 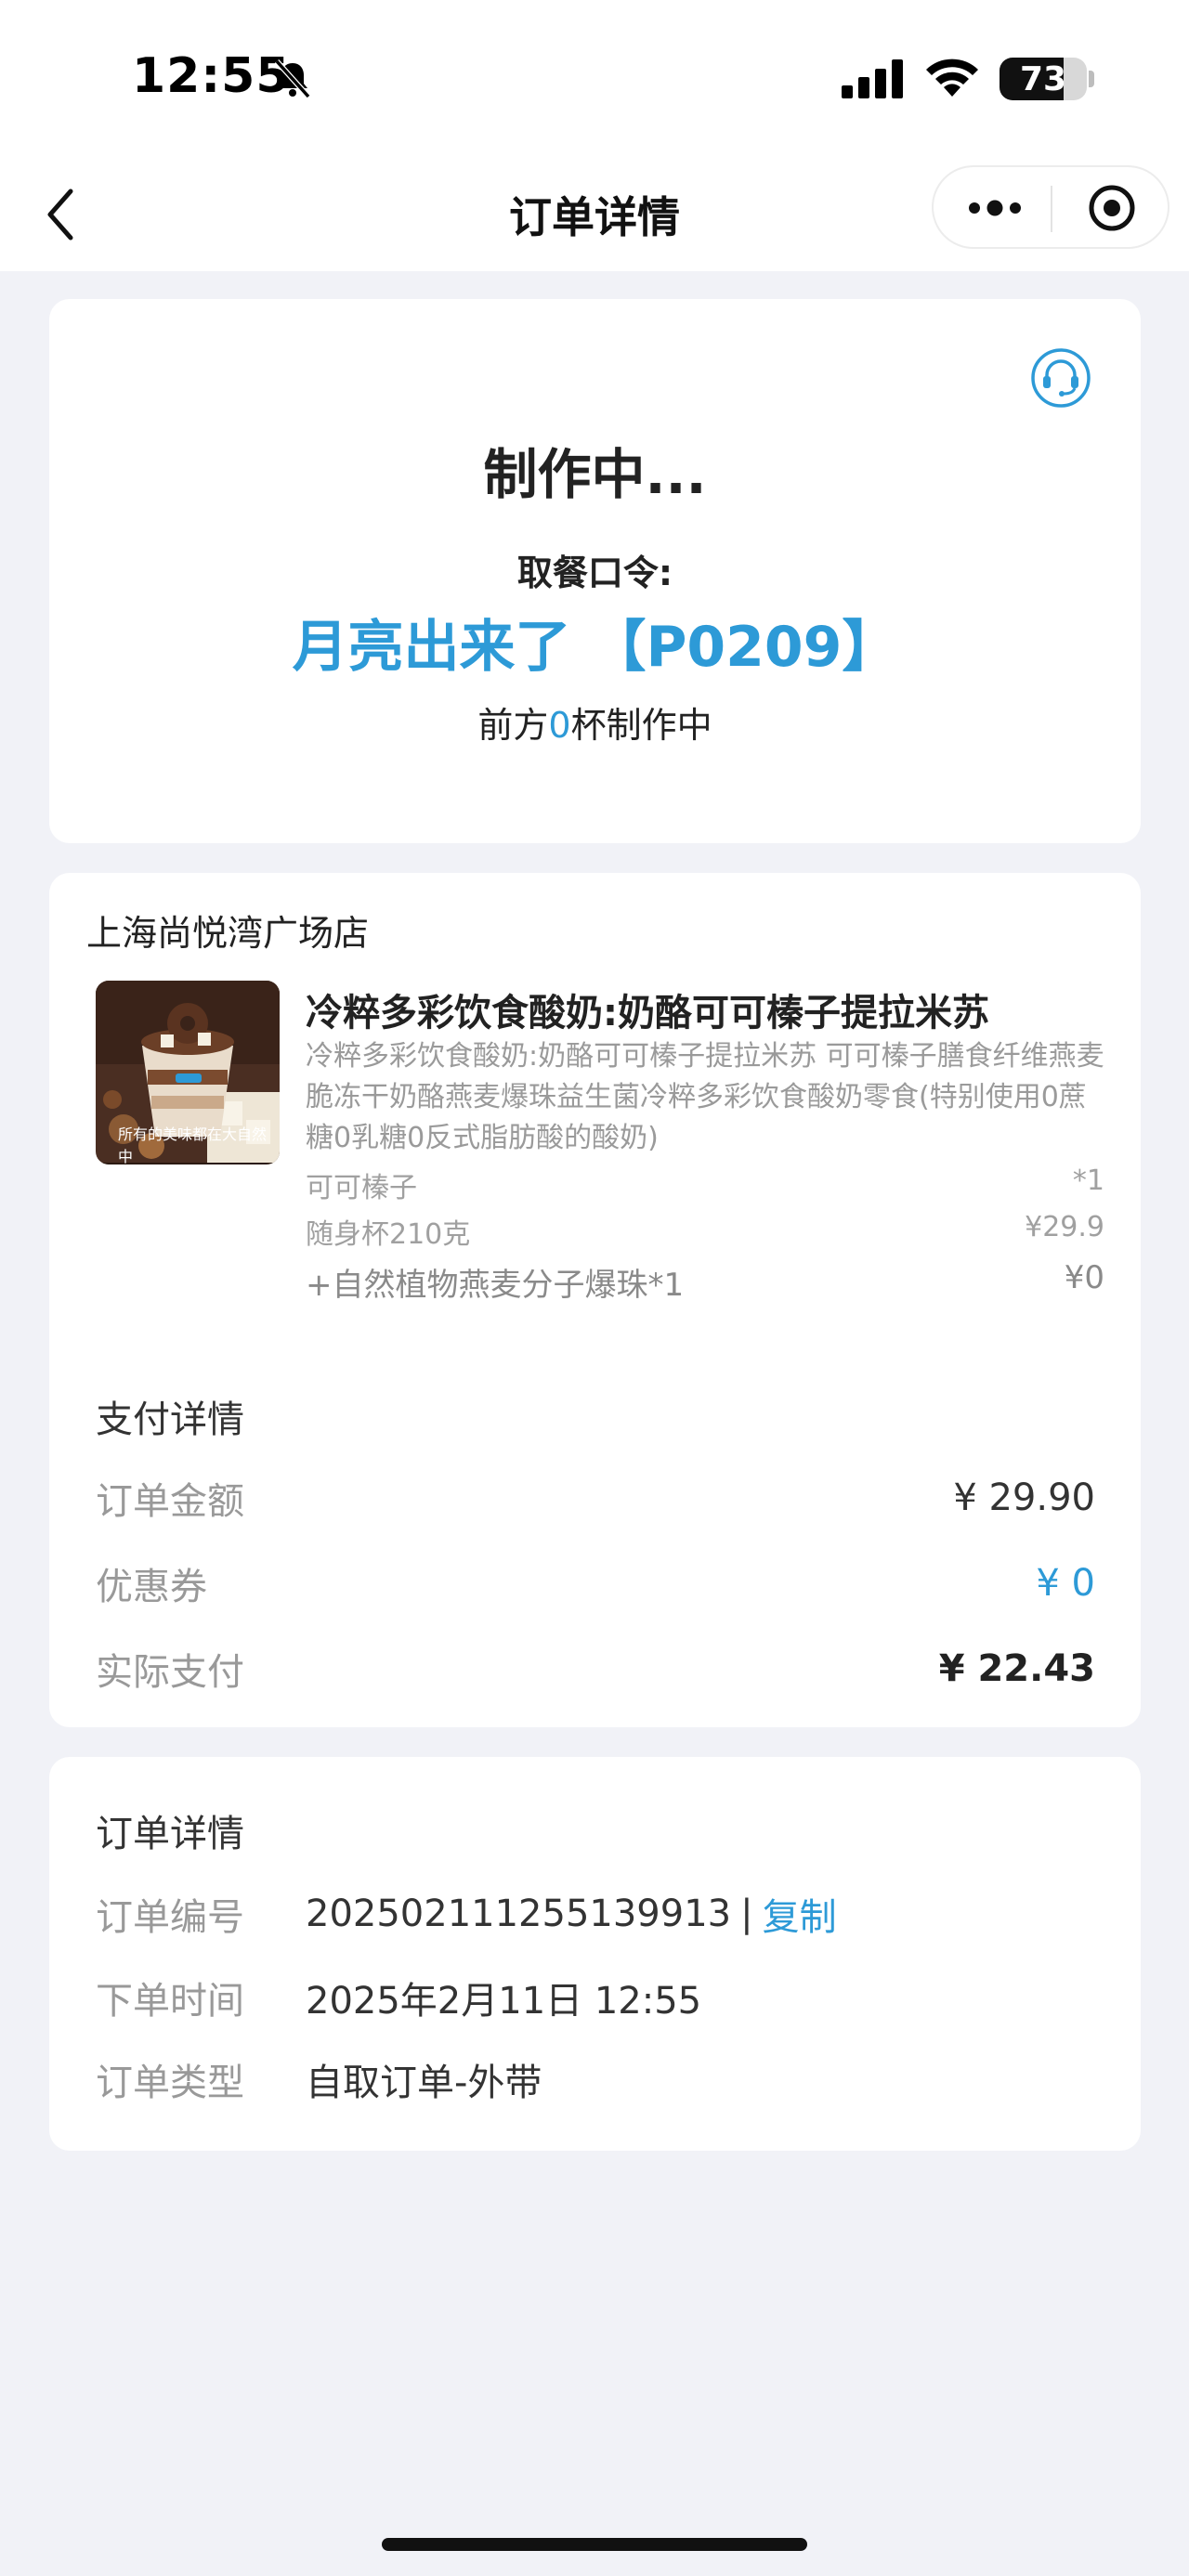 What do you see at coordinates (519, 1914) in the screenshot?
I see `order-number-value: 202502111255139913` at bounding box center [519, 1914].